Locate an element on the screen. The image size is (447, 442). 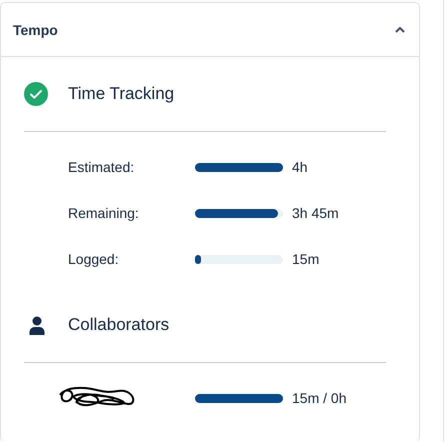
collapse-toggle is located at coordinates (400, 29).